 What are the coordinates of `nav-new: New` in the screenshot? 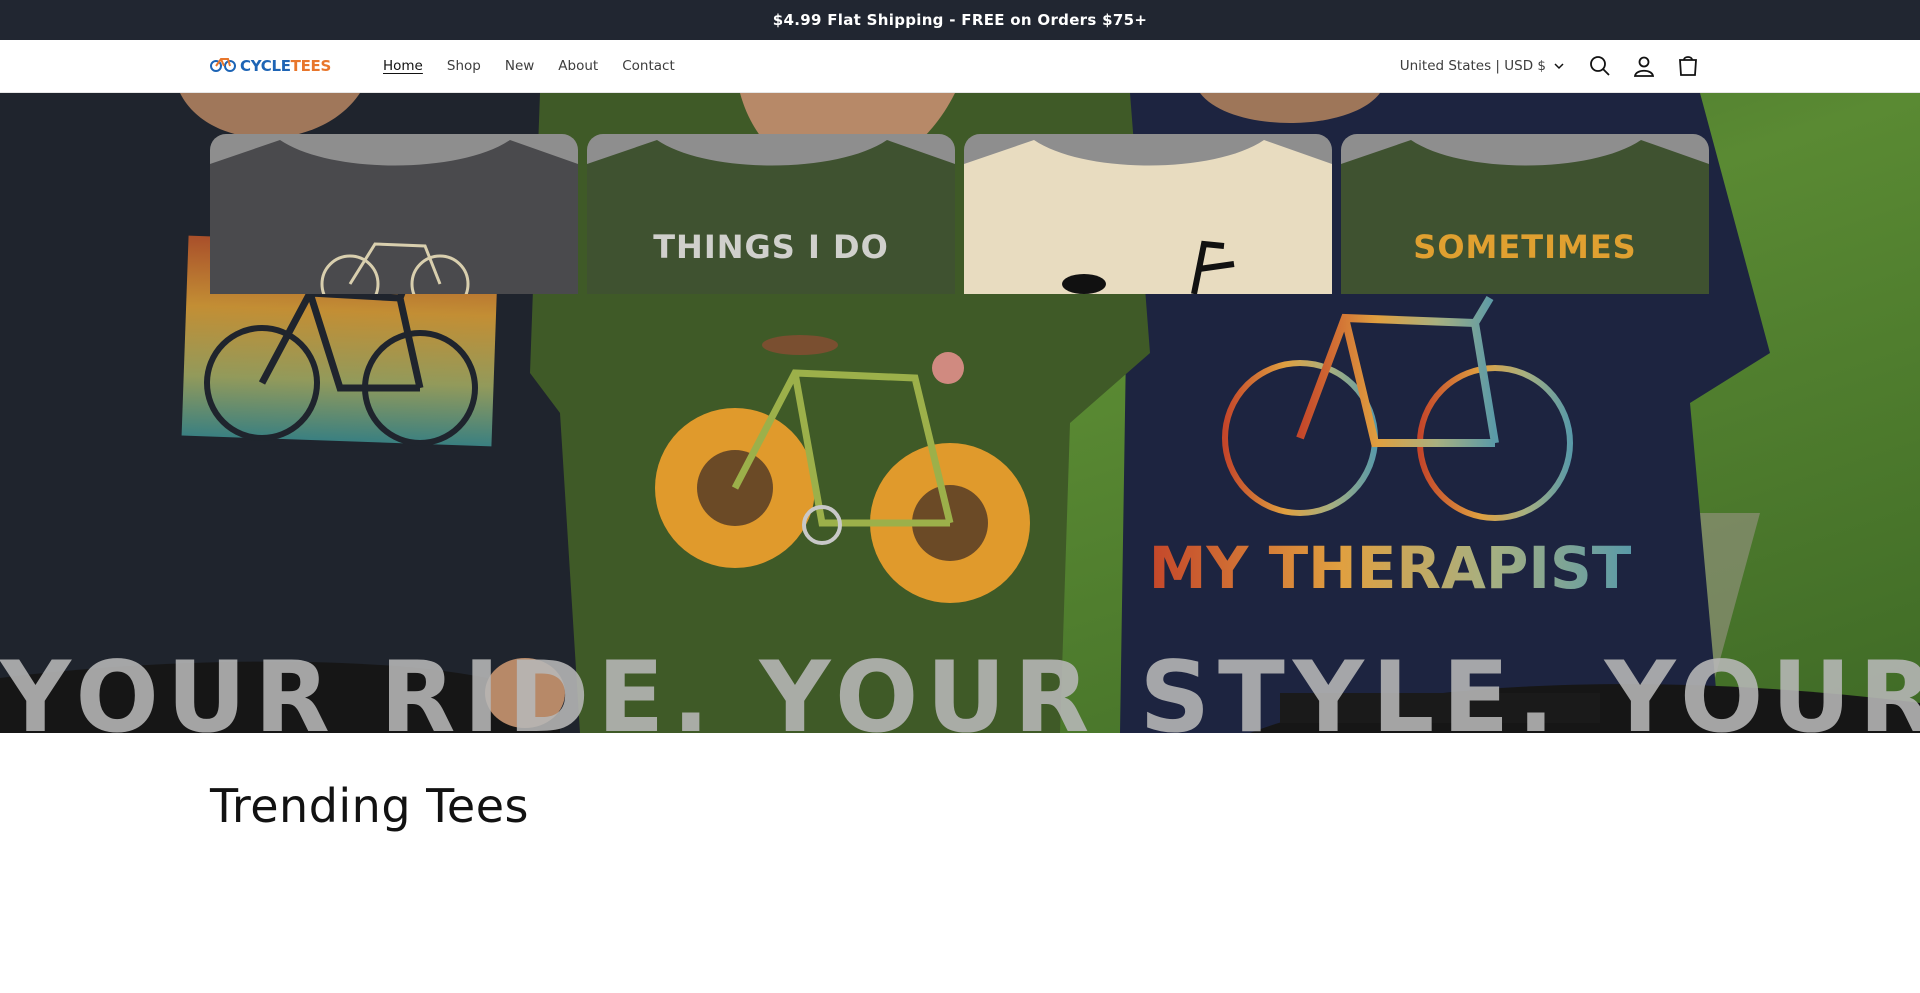 It's located at (519, 66).